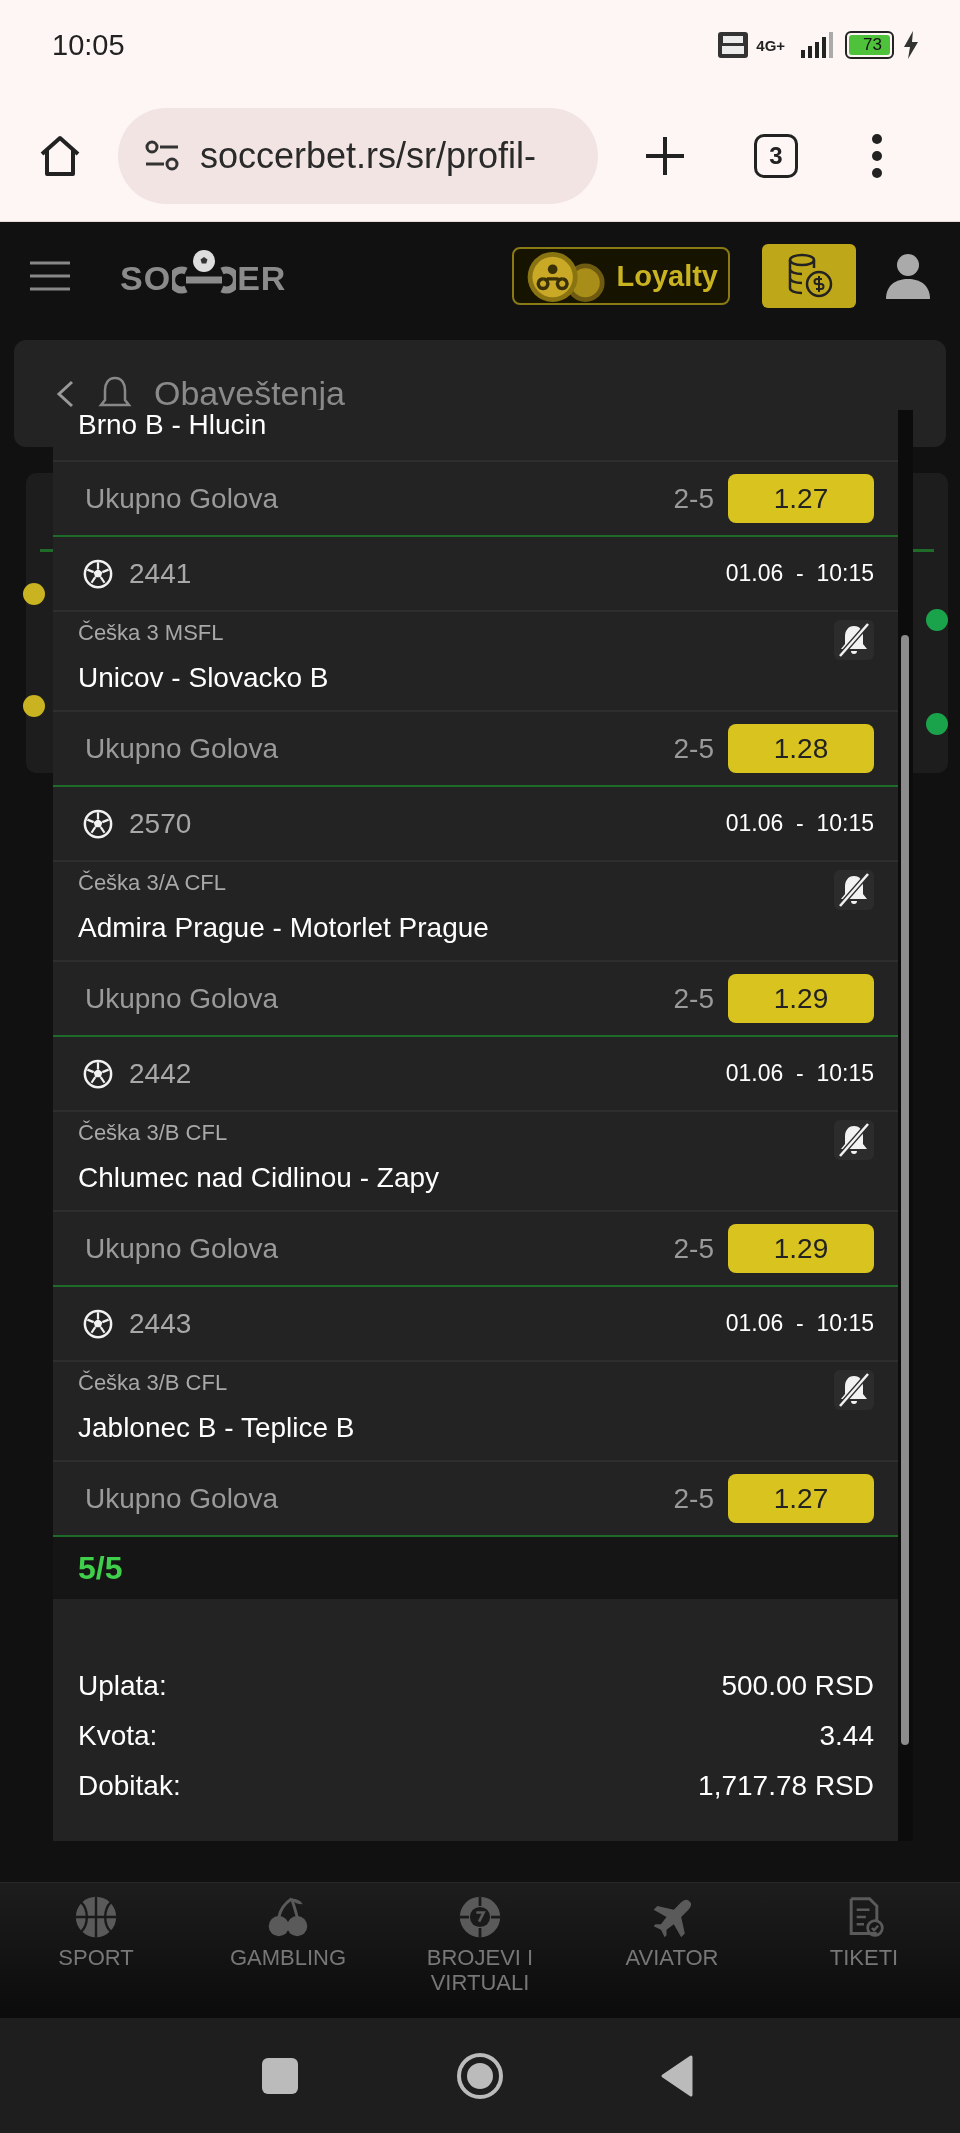 Image resolution: width=960 pixels, height=2133 pixels. Describe the element at coordinates (203, 271) in the screenshot. I see `soccer-logo: SO ER` at that location.